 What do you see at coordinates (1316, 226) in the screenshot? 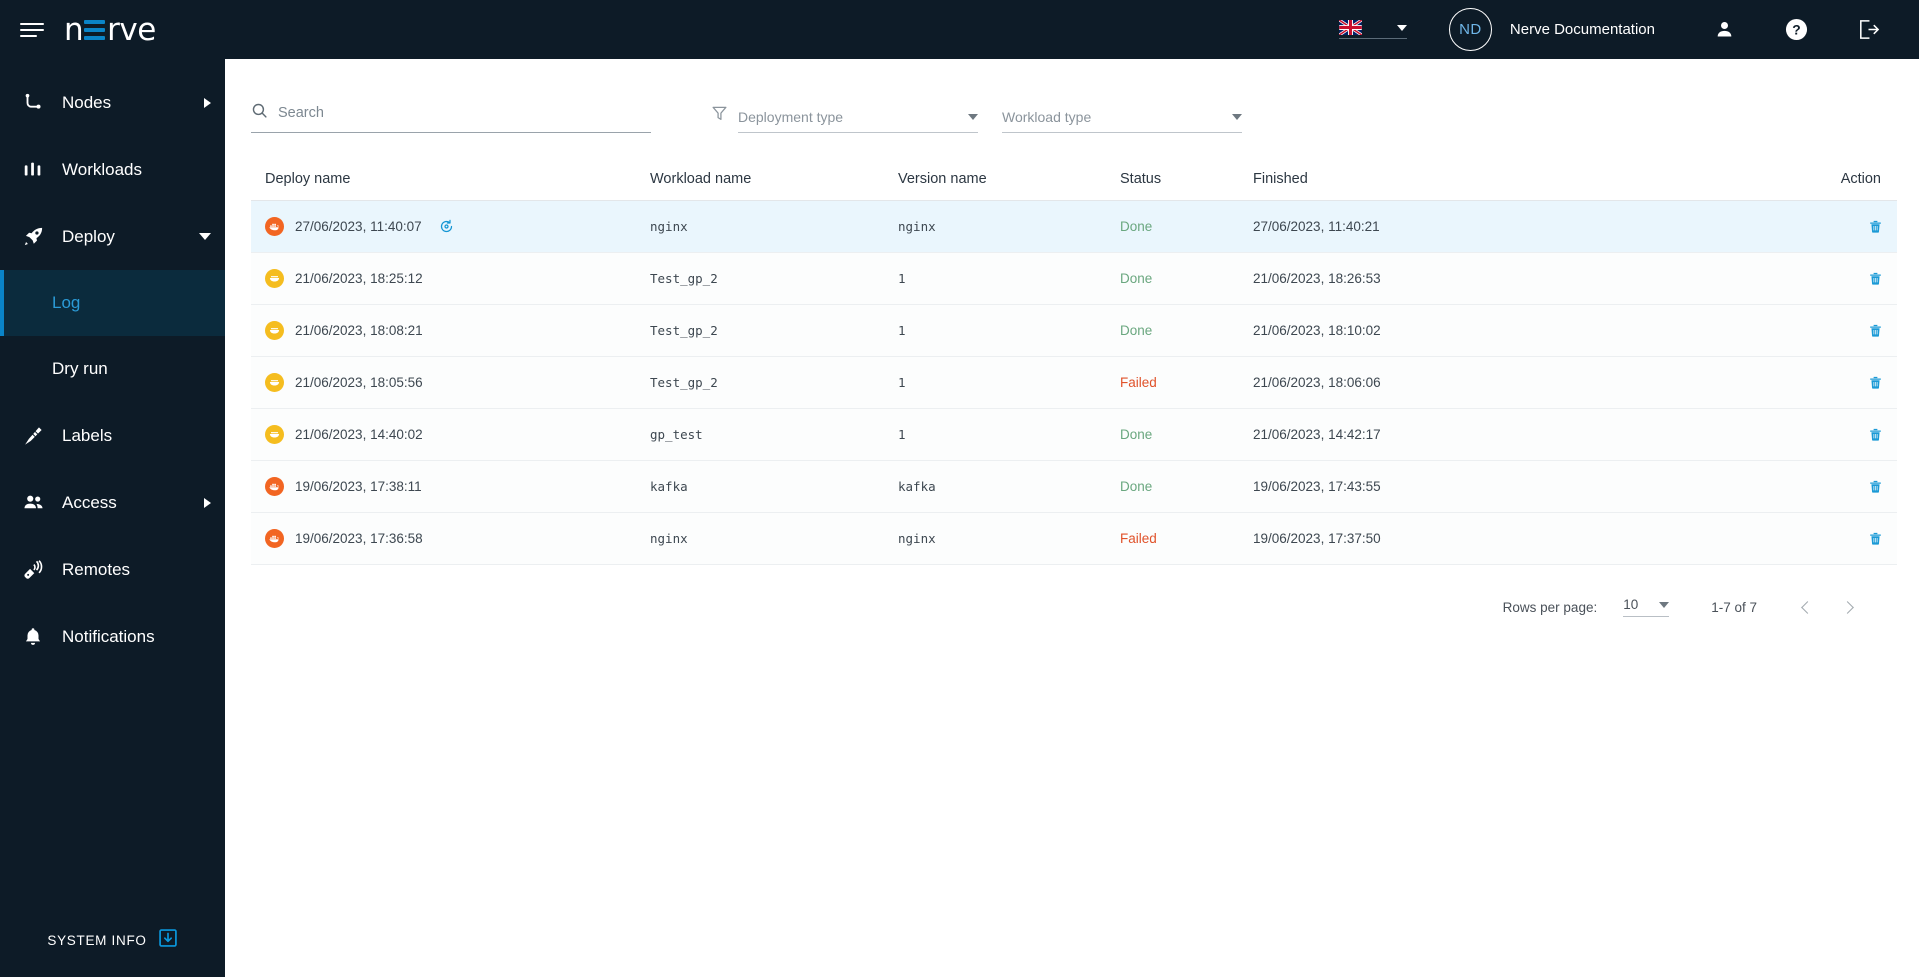
I see `cell-finished: 27/06/2023, 11:40:21` at bounding box center [1316, 226].